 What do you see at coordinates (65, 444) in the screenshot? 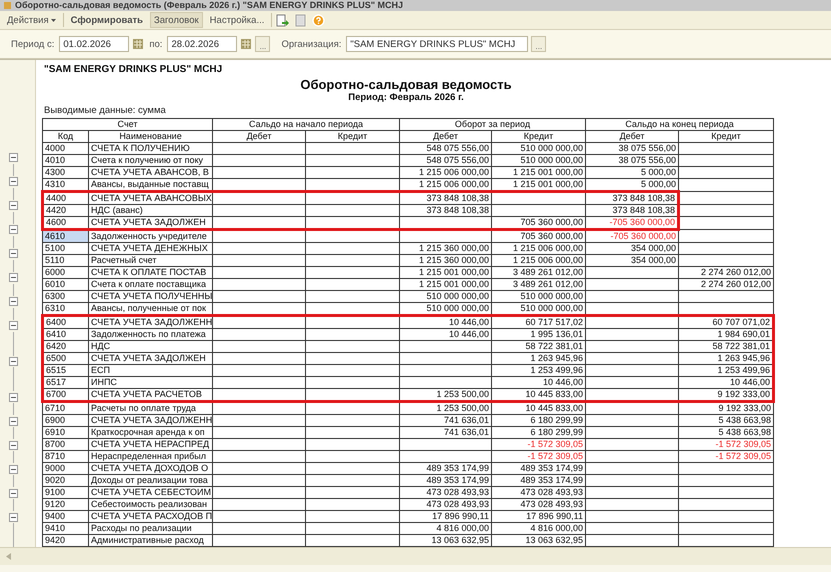
I see `account-code-cell: 8700` at bounding box center [65, 444].